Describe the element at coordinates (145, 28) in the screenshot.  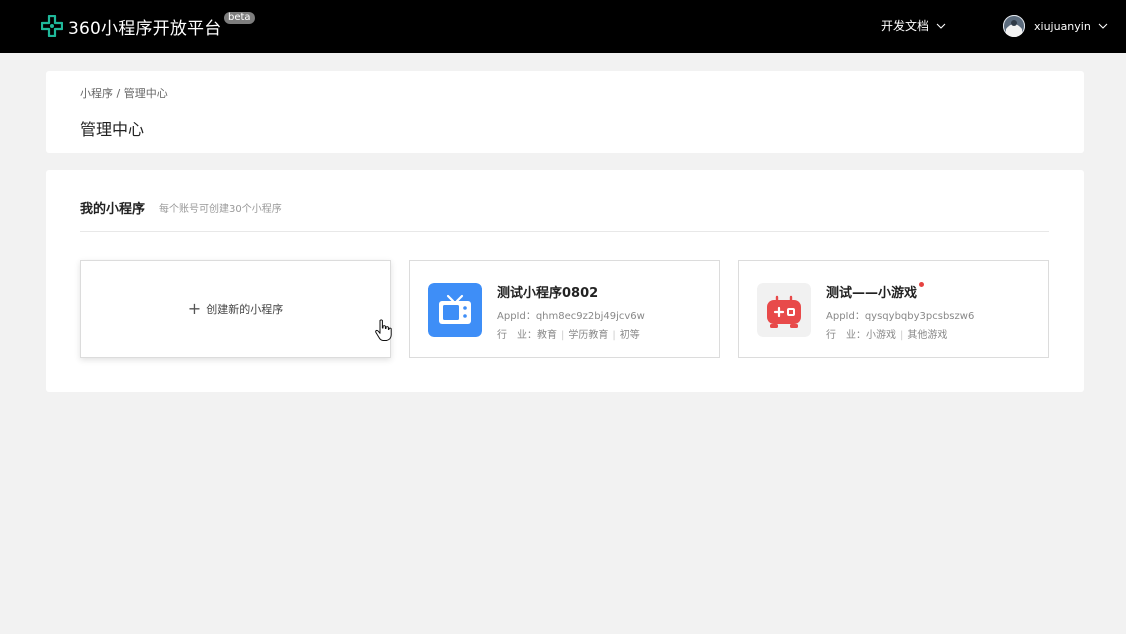
I see `logo-text: 360小程序开放平台` at that location.